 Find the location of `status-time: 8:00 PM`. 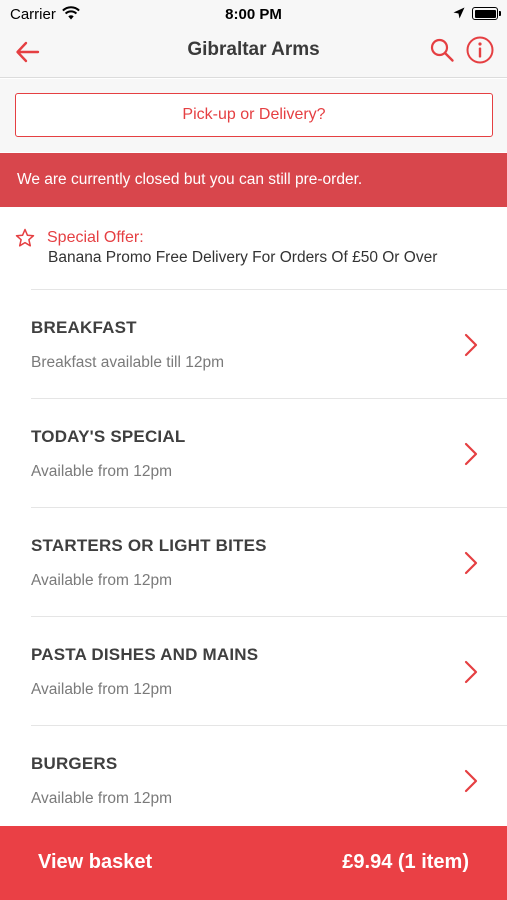

status-time: 8:00 PM is located at coordinates (253, 14).